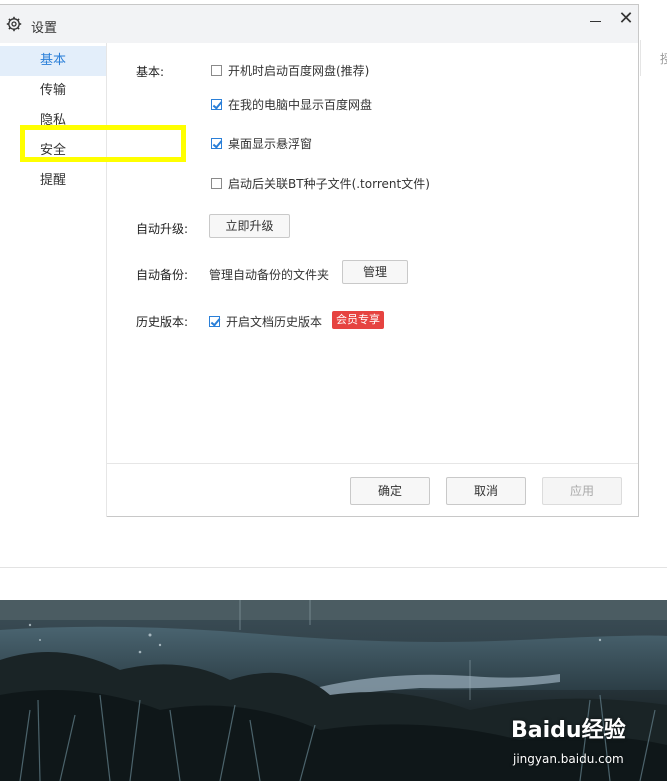  Describe the element at coordinates (486, 491) in the screenshot. I see `cancel-button: 取消` at that location.